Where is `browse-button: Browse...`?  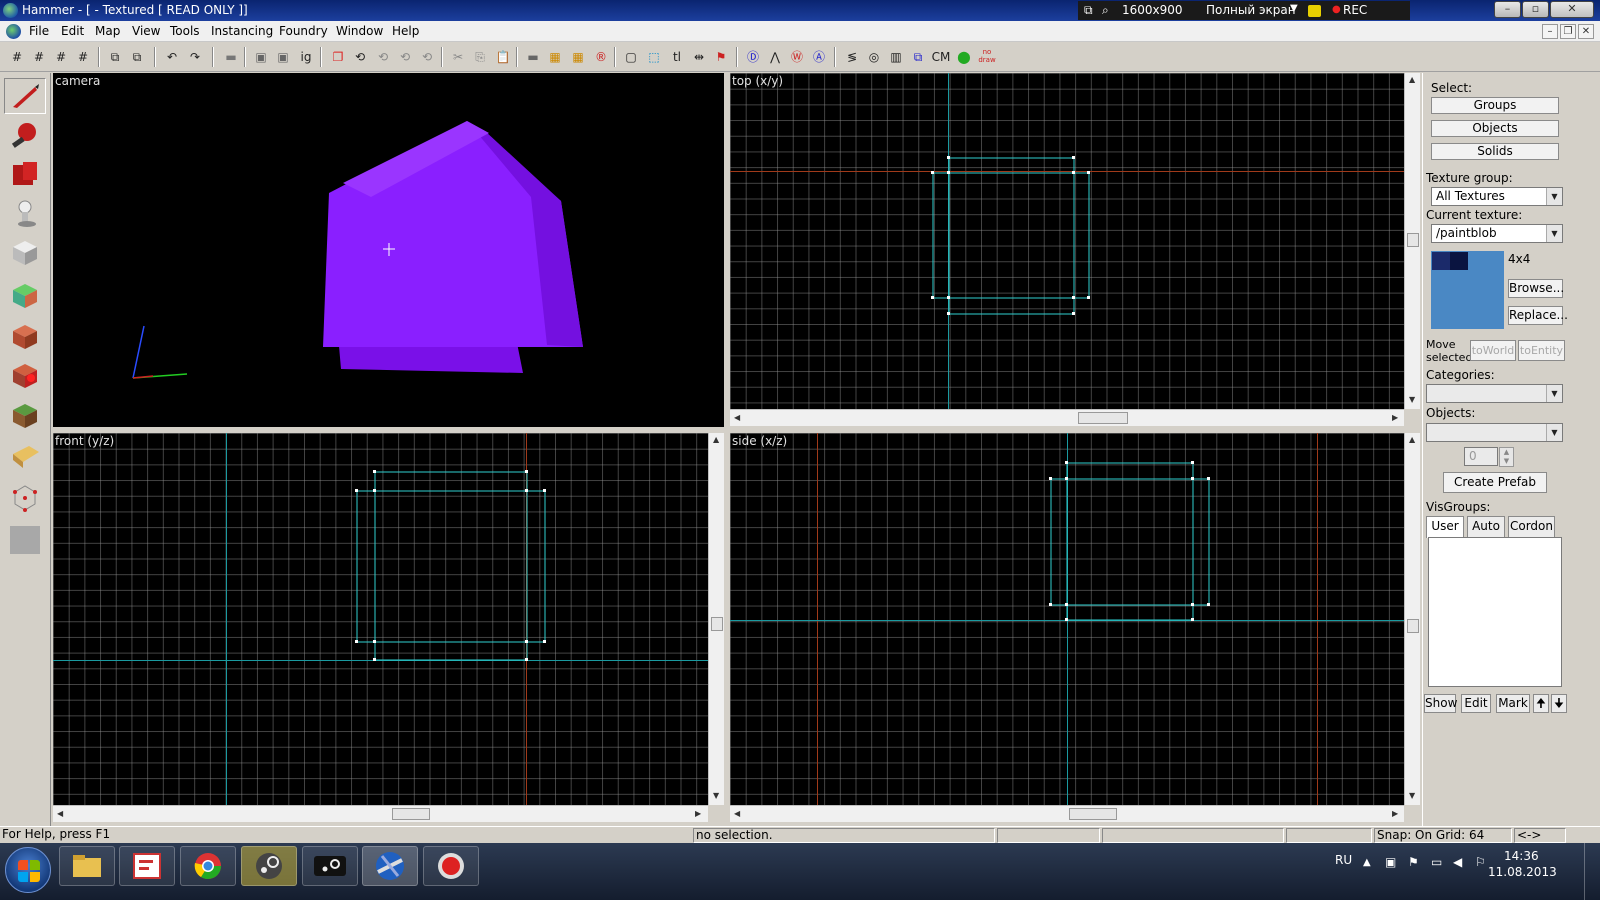 browse-button: Browse... is located at coordinates (1536, 288).